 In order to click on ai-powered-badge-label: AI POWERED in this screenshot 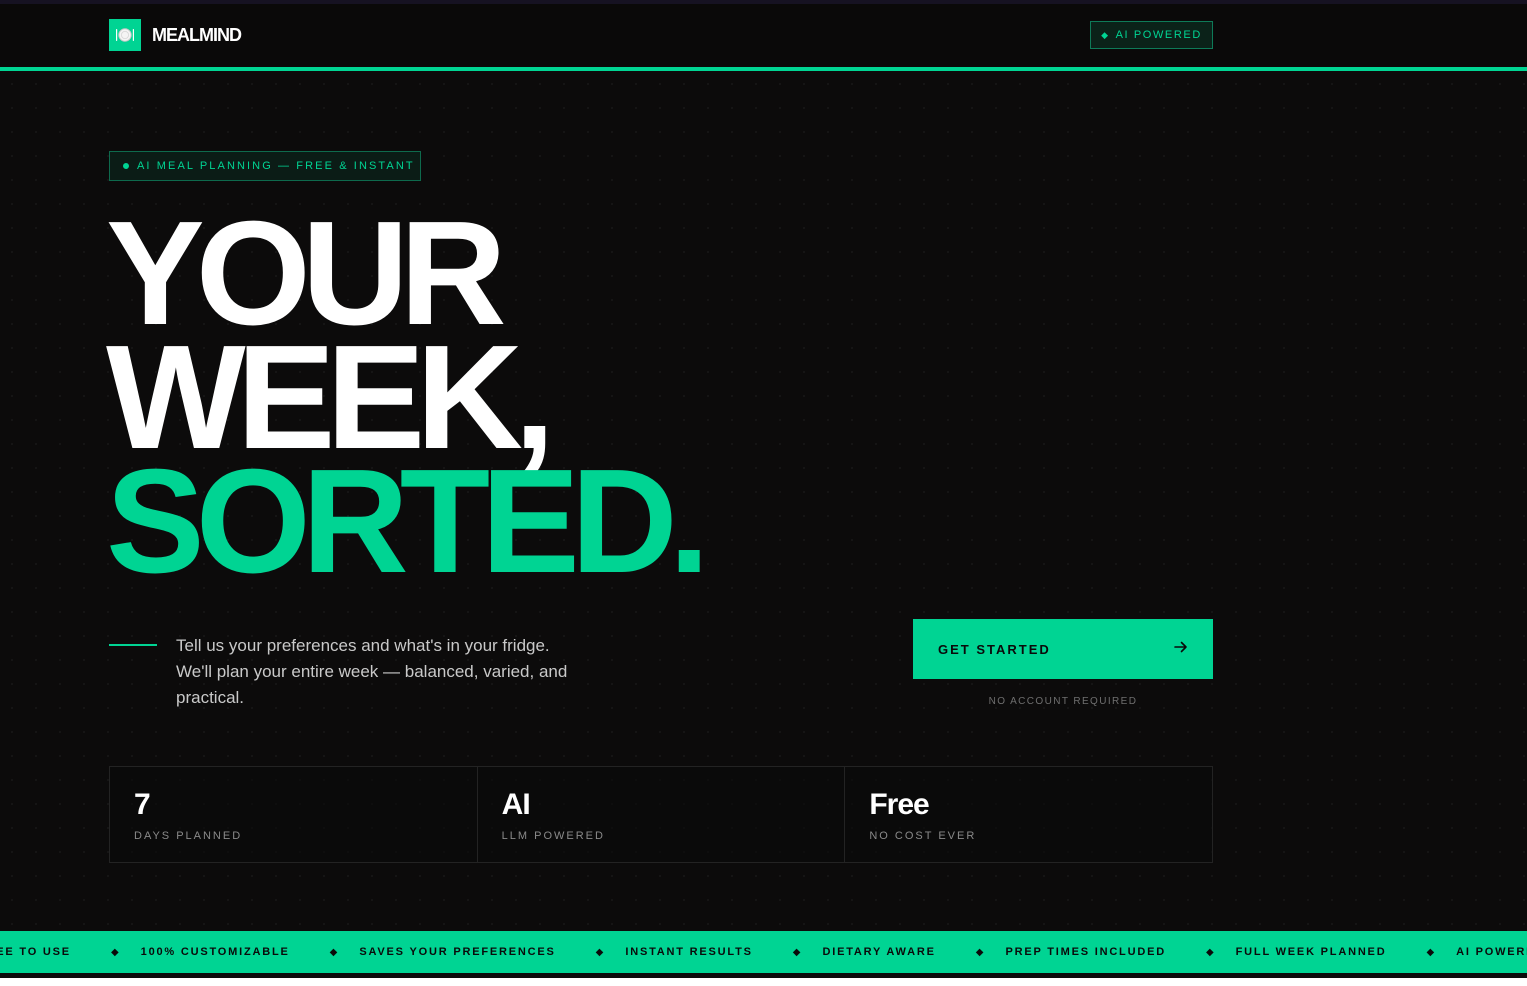, I will do `click(1158, 35)`.